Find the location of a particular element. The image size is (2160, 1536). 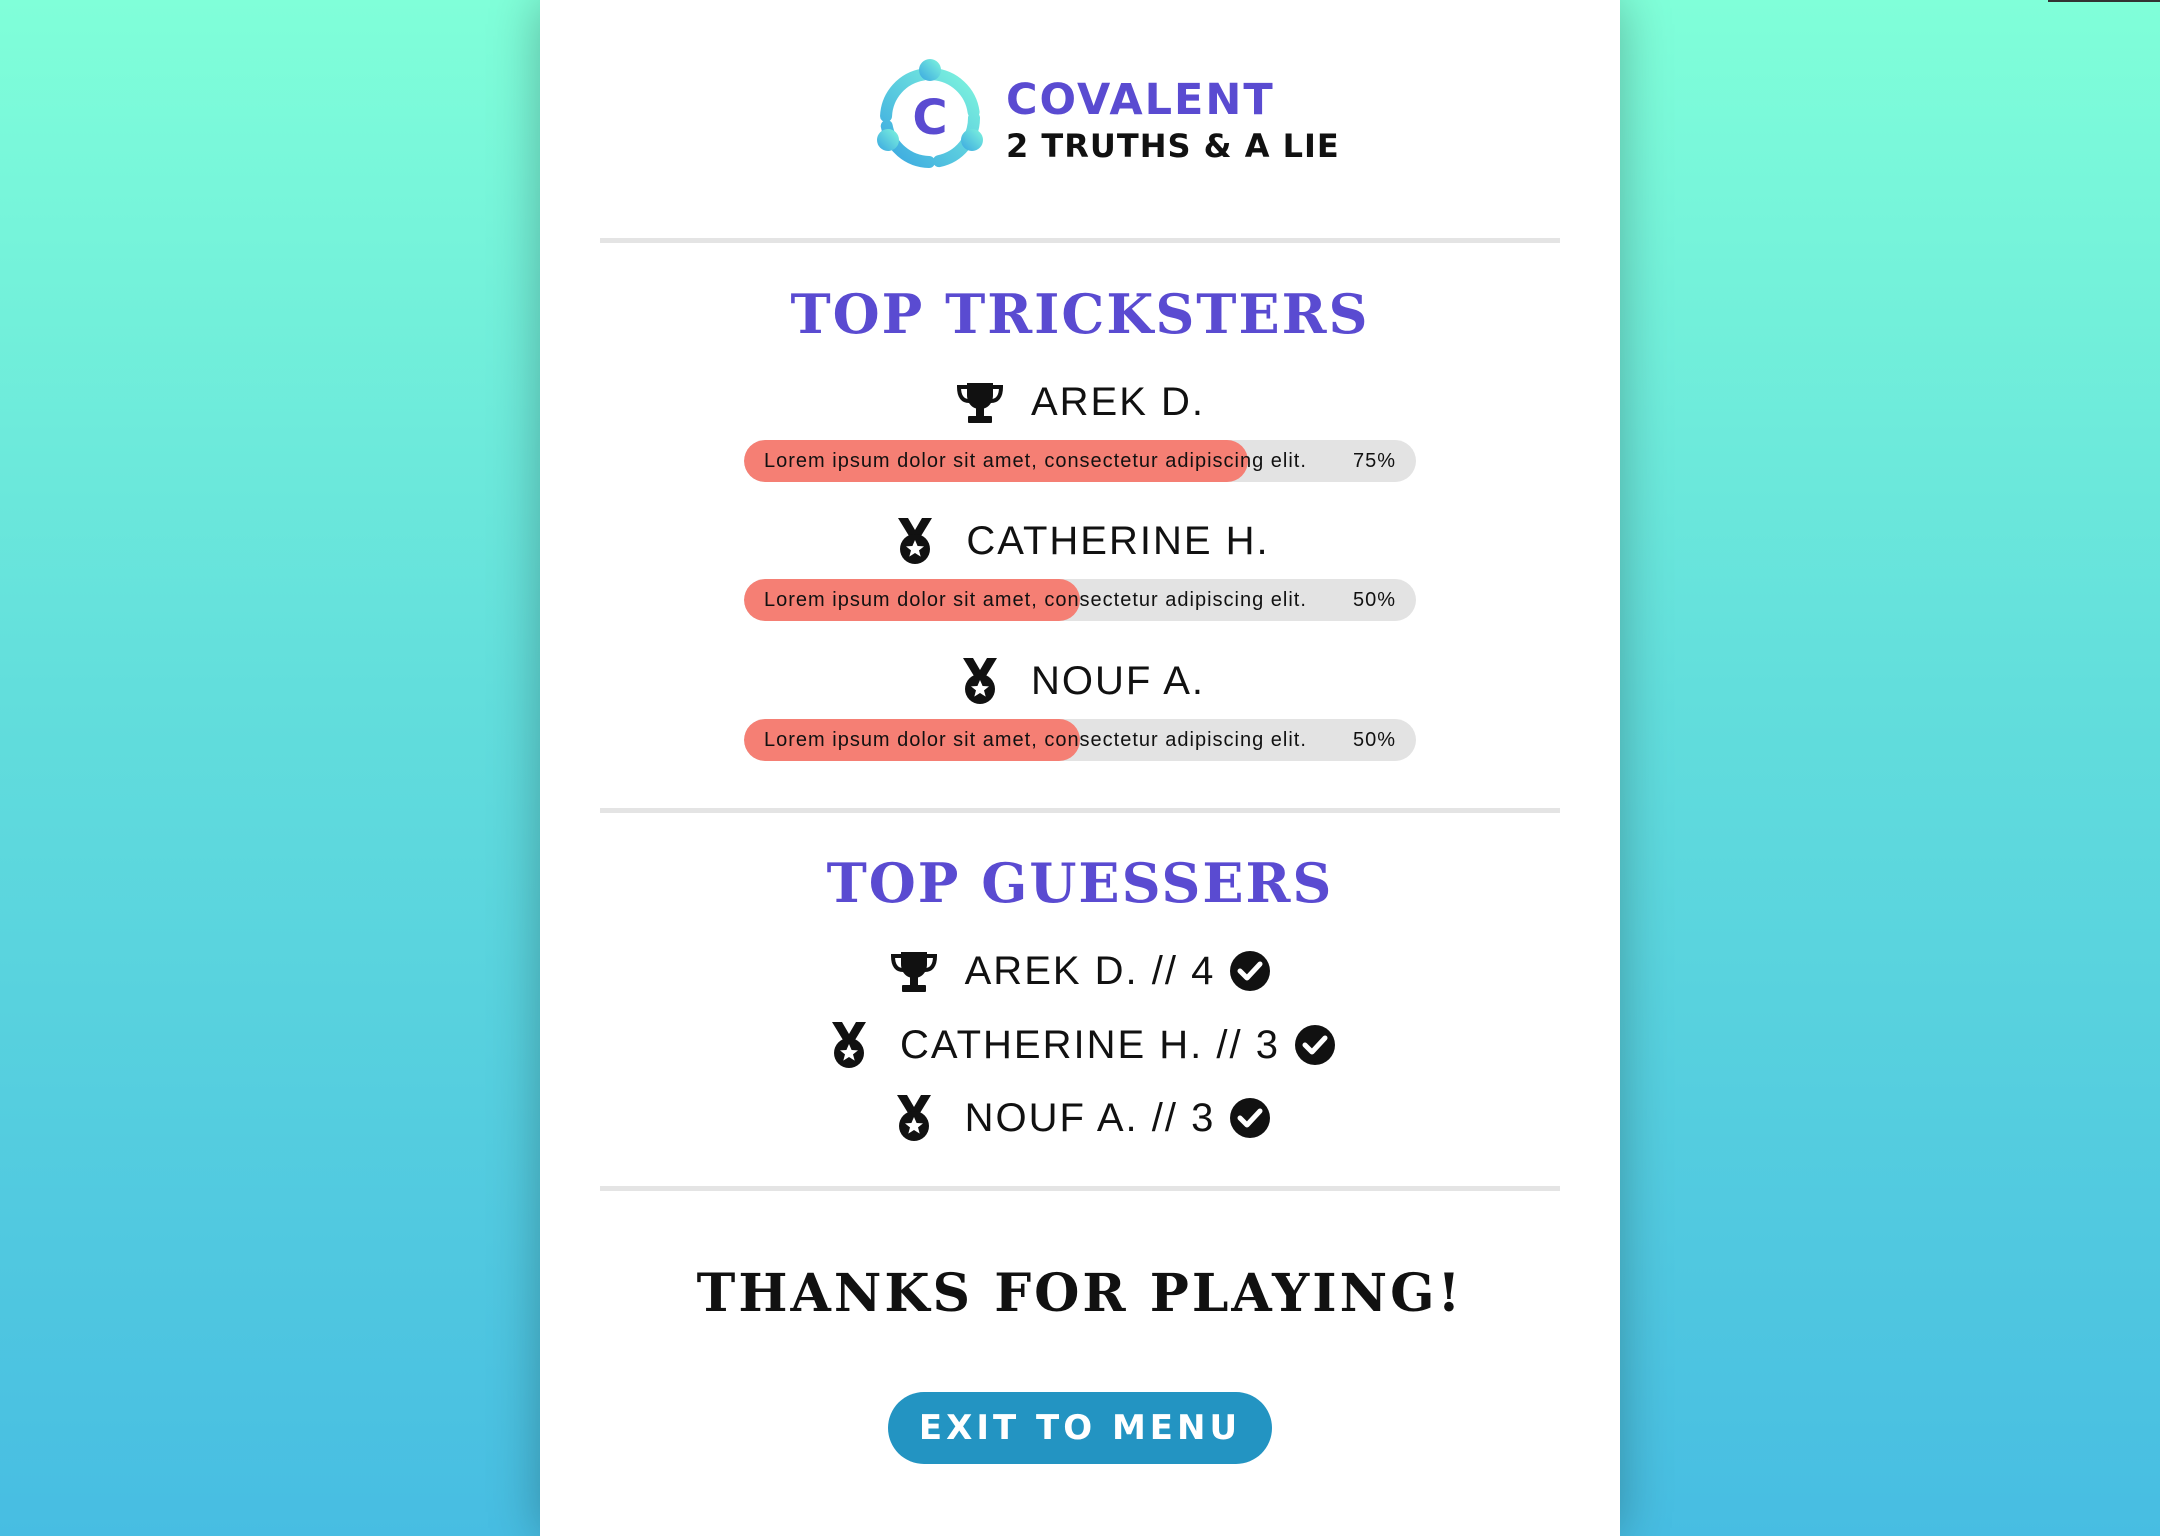

guesser-row: CATHERINE H. // 3 is located at coordinates (1080, 1045).